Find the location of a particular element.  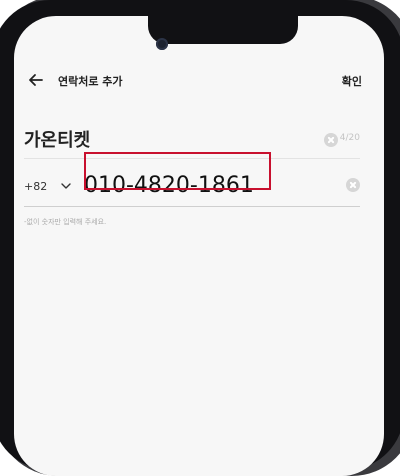

country-code-selector: +82 is located at coordinates (48, 186).